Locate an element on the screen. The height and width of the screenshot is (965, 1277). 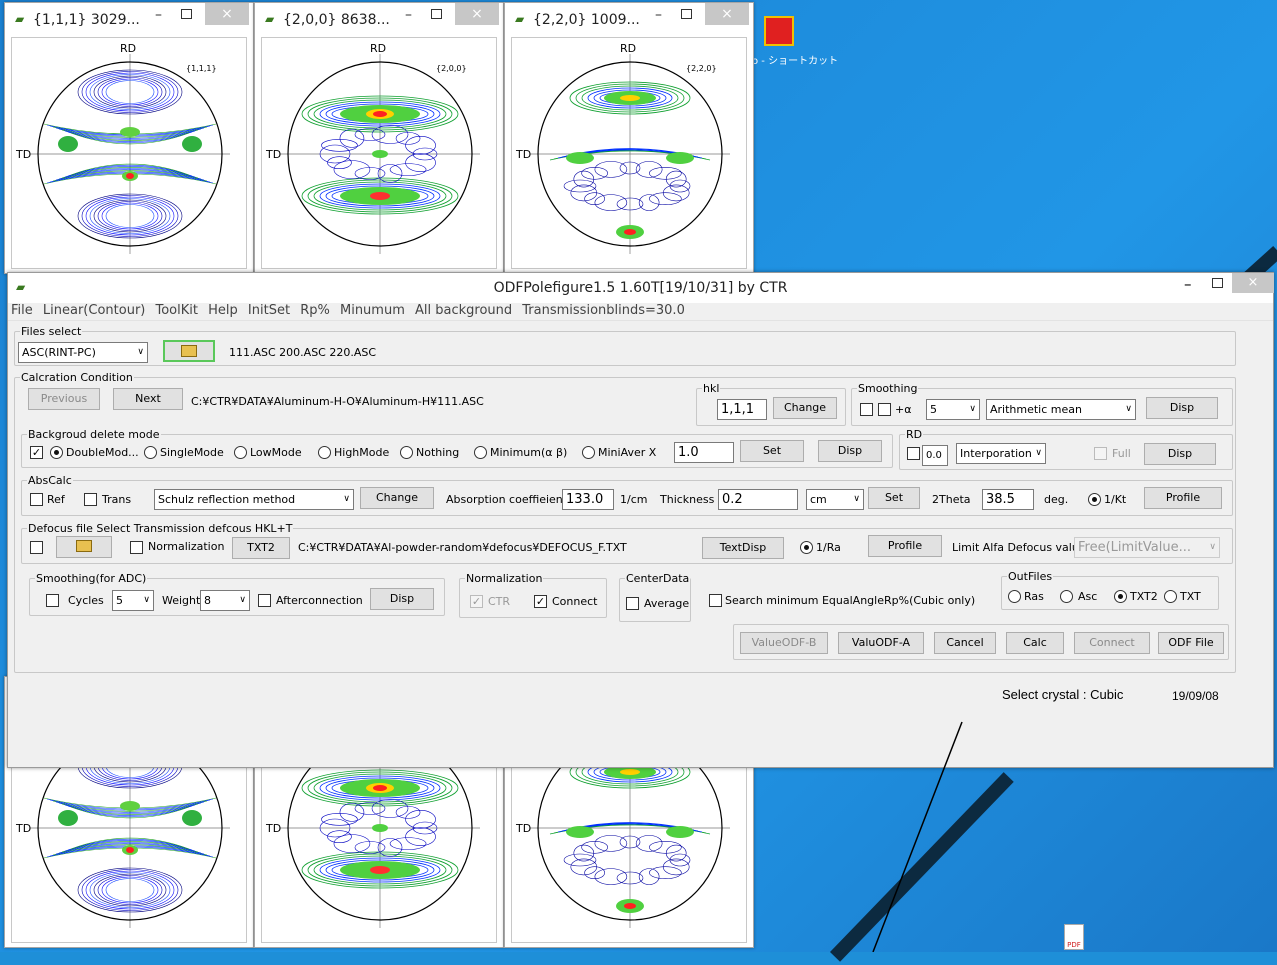
smoothing-count-select: 5 ∨ is located at coordinates (953, 409).